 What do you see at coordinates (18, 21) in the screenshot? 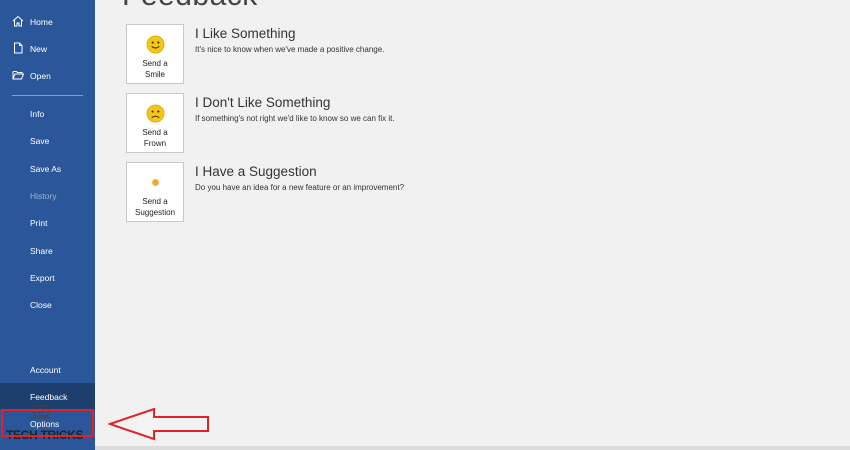
I see `home-icon` at bounding box center [18, 21].